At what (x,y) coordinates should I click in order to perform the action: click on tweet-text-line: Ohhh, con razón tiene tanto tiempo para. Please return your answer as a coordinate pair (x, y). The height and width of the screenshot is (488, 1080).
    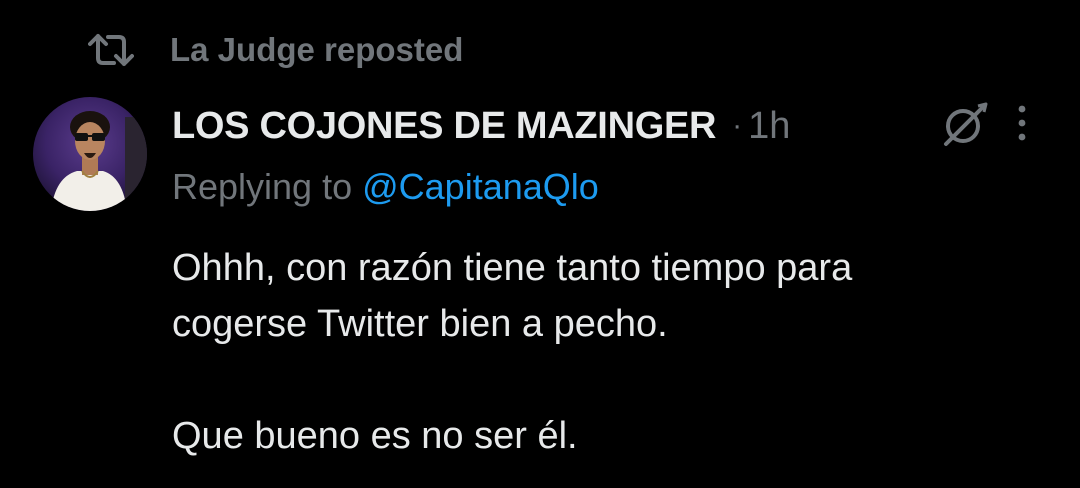
    Looking at the image, I should click on (512, 268).